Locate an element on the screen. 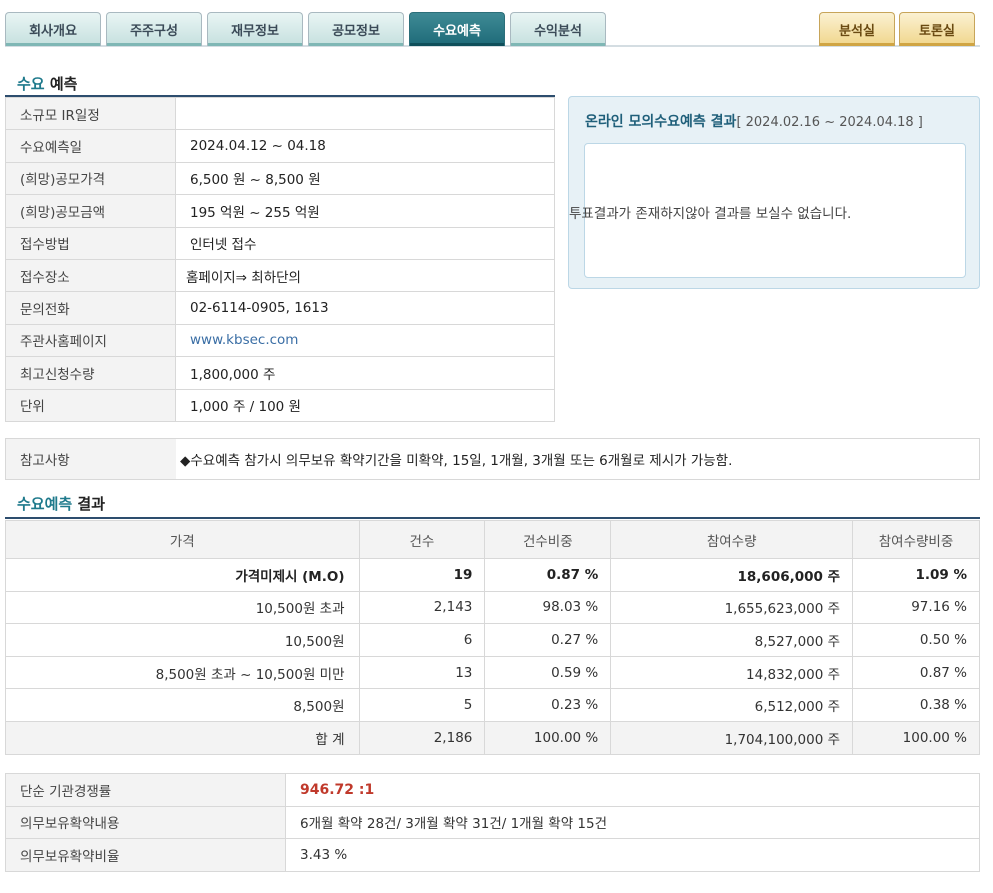  row-label: 접수장소 is located at coordinates (90, 275).